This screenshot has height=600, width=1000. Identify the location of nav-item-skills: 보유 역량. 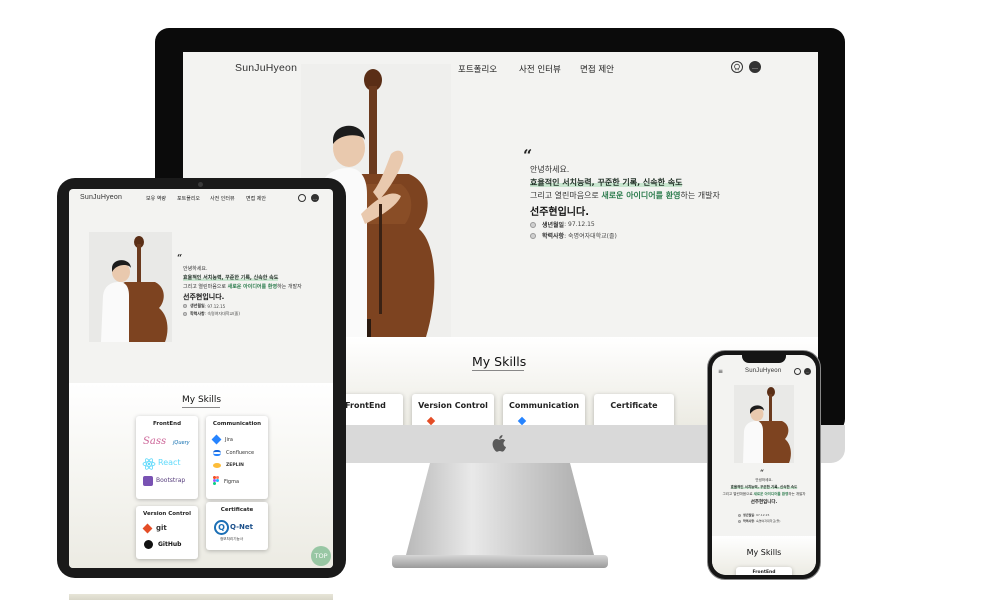
(156, 198).